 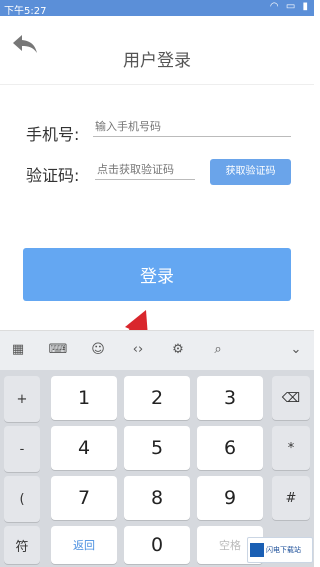 I want to click on logo-icon, so click(x=257, y=550).